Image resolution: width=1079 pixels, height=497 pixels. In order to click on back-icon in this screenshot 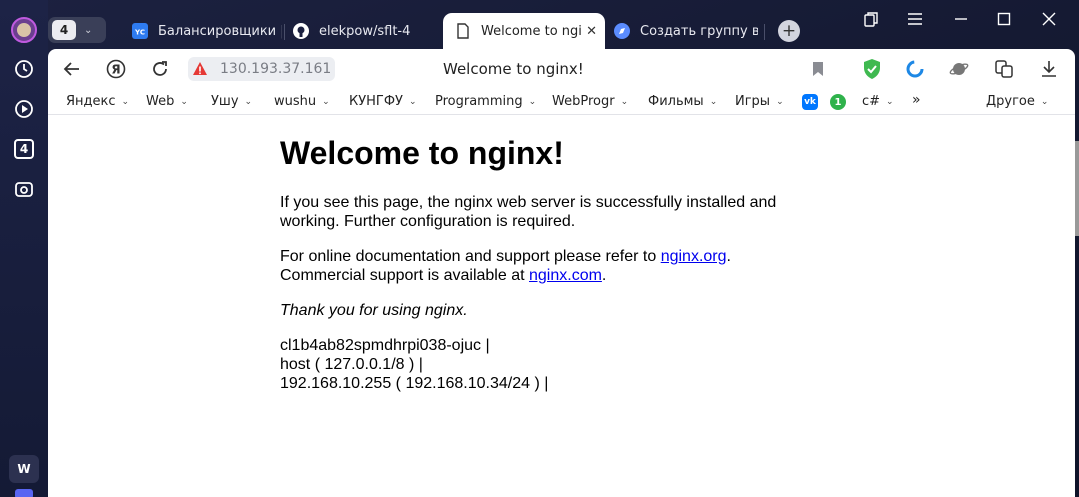, I will do `click(72, 69)`.